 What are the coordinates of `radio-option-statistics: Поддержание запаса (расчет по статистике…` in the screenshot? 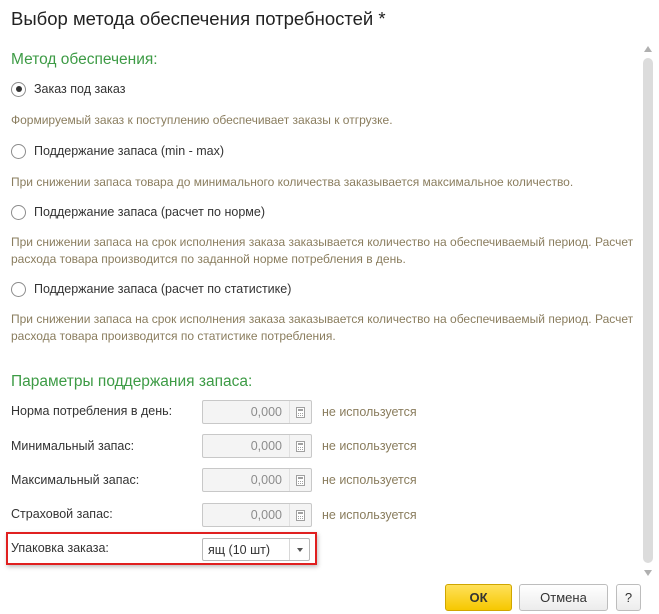 It's located at (151, 289).